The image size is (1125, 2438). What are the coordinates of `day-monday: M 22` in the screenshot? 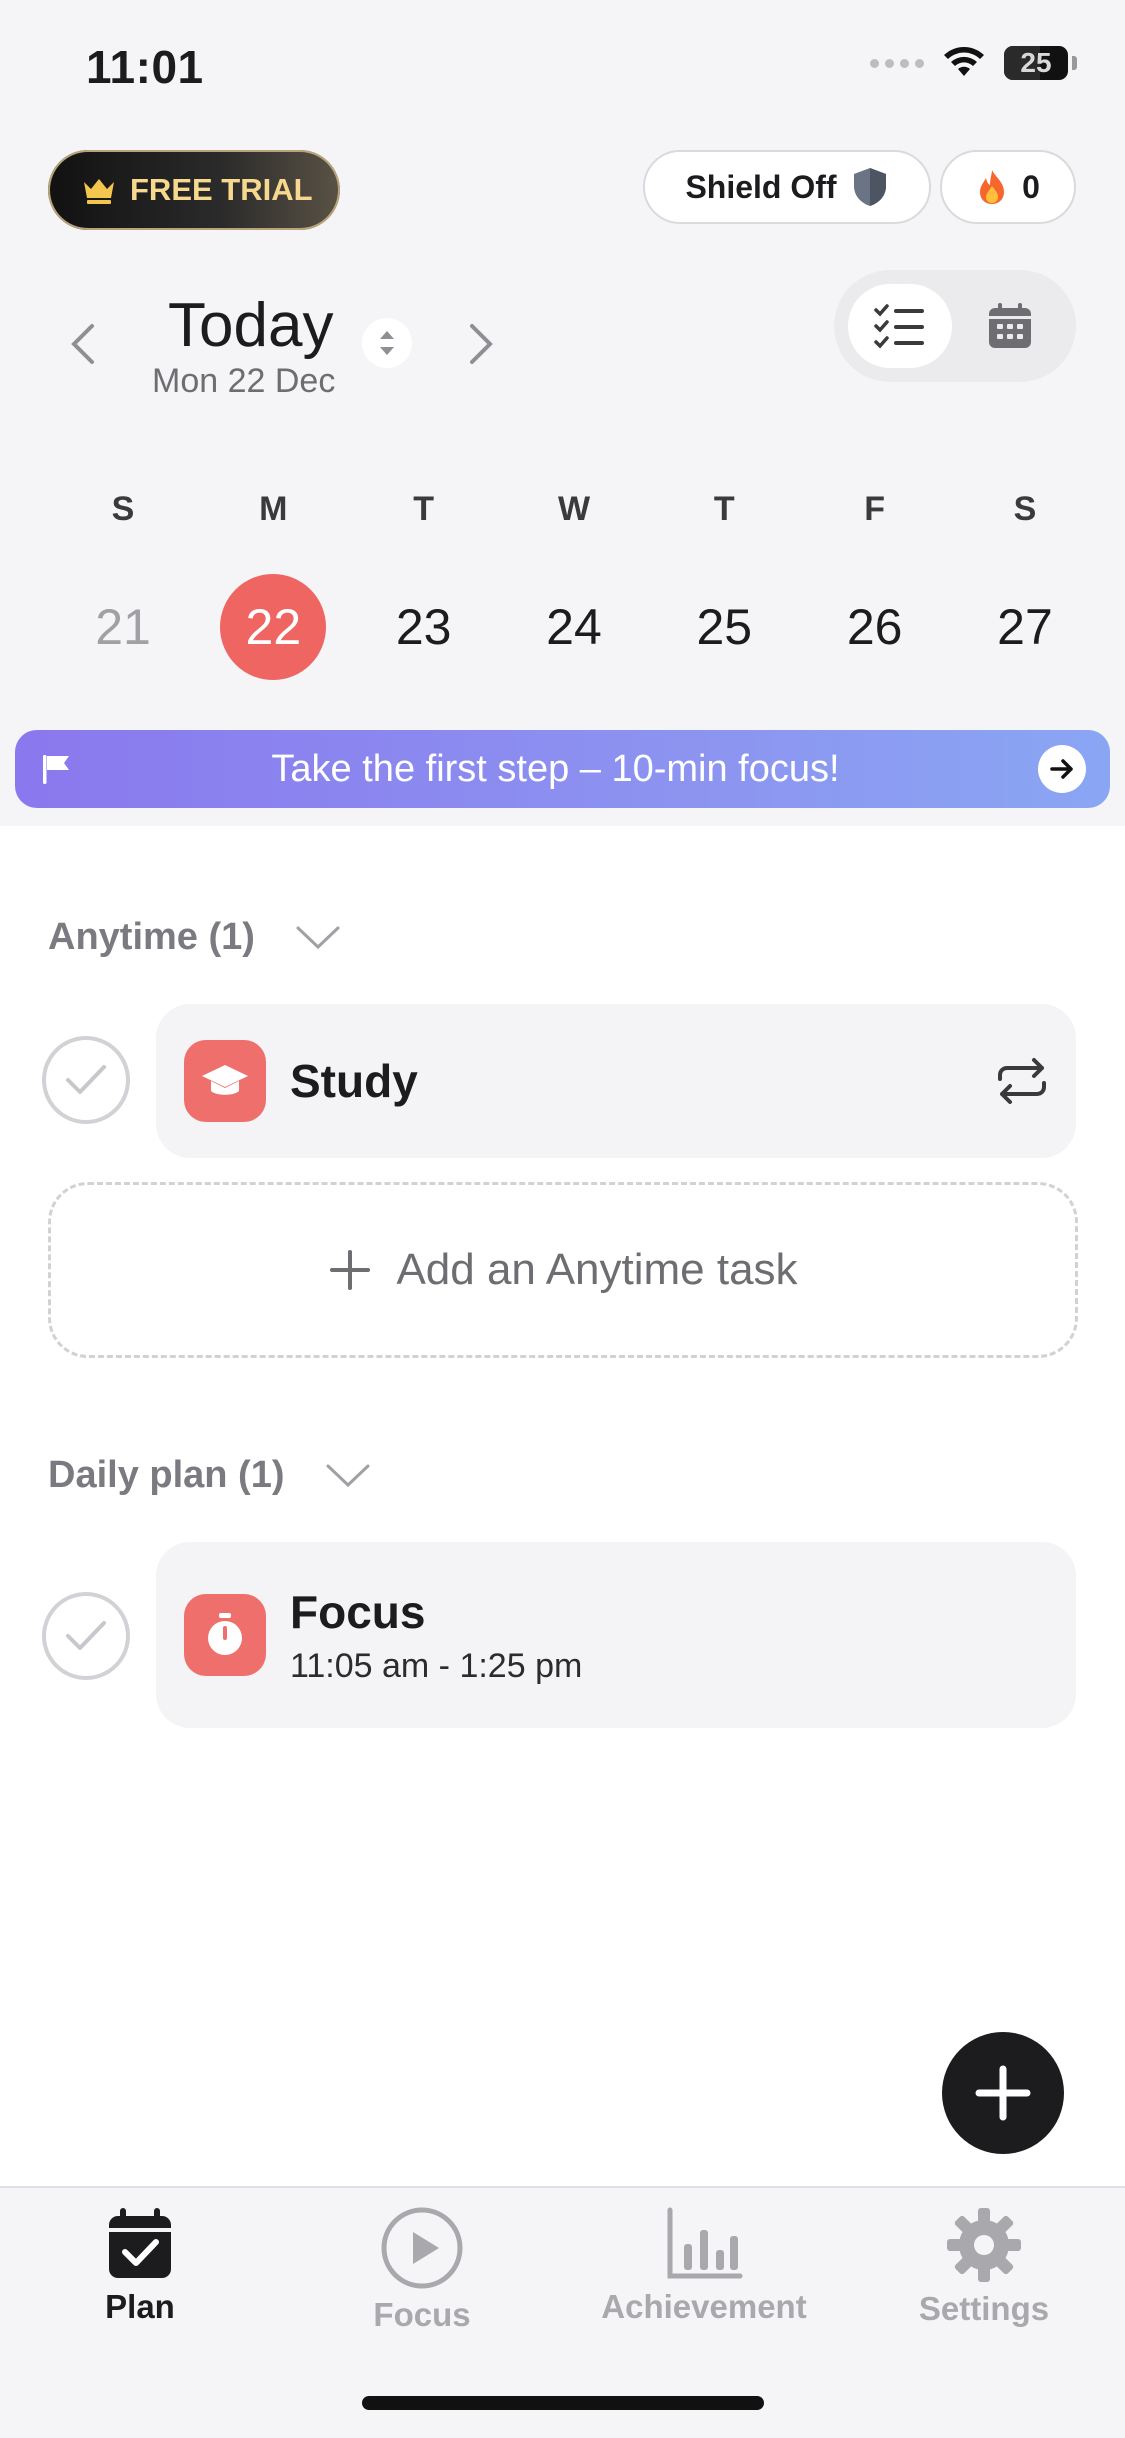 It's located at (273, 585).